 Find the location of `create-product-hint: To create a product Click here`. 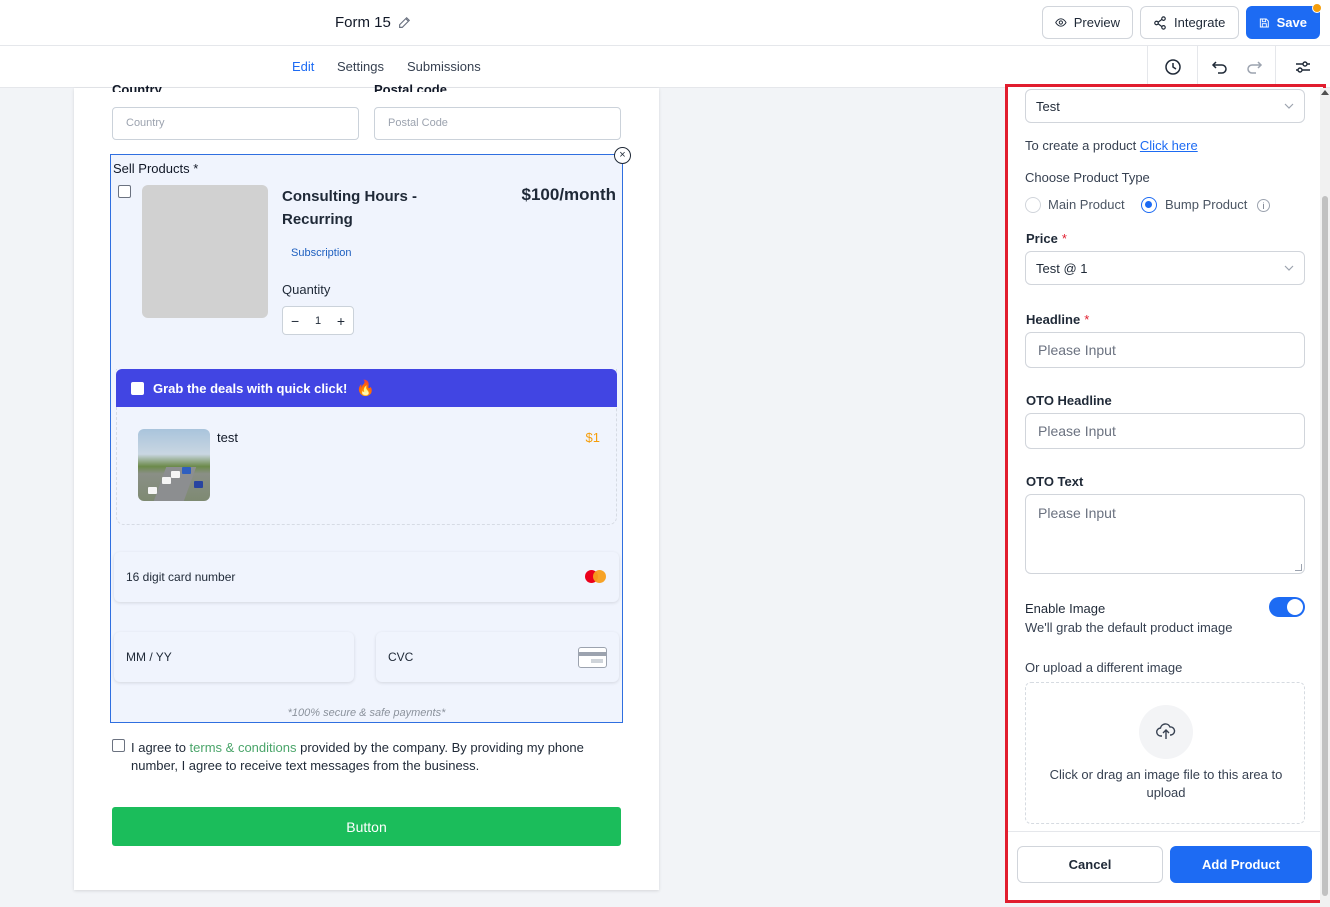

create-product-hint: To create a product Click here is located at coordinates (1111, 145).